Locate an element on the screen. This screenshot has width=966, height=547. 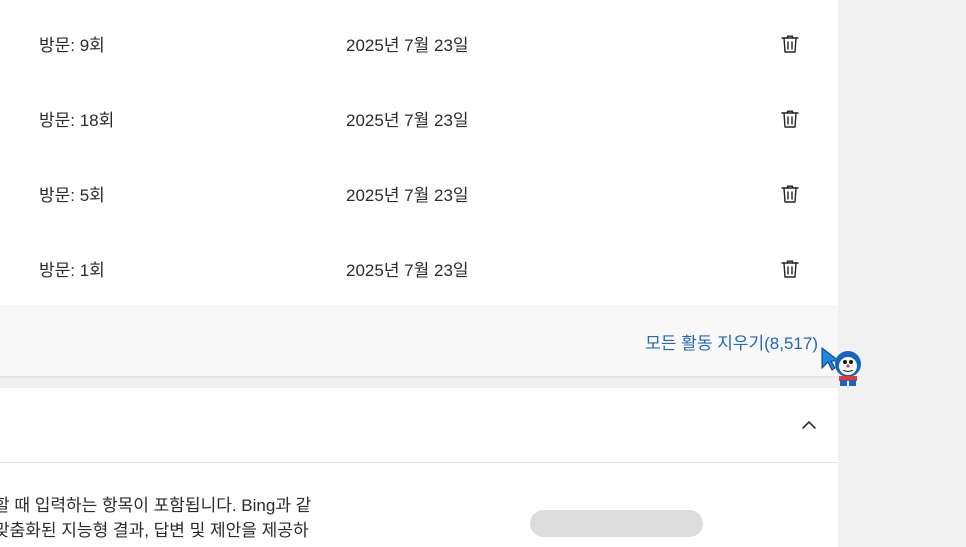
history-row: 방문: 18회 2025년 7월 23일 is located at coordinates (419, 118).